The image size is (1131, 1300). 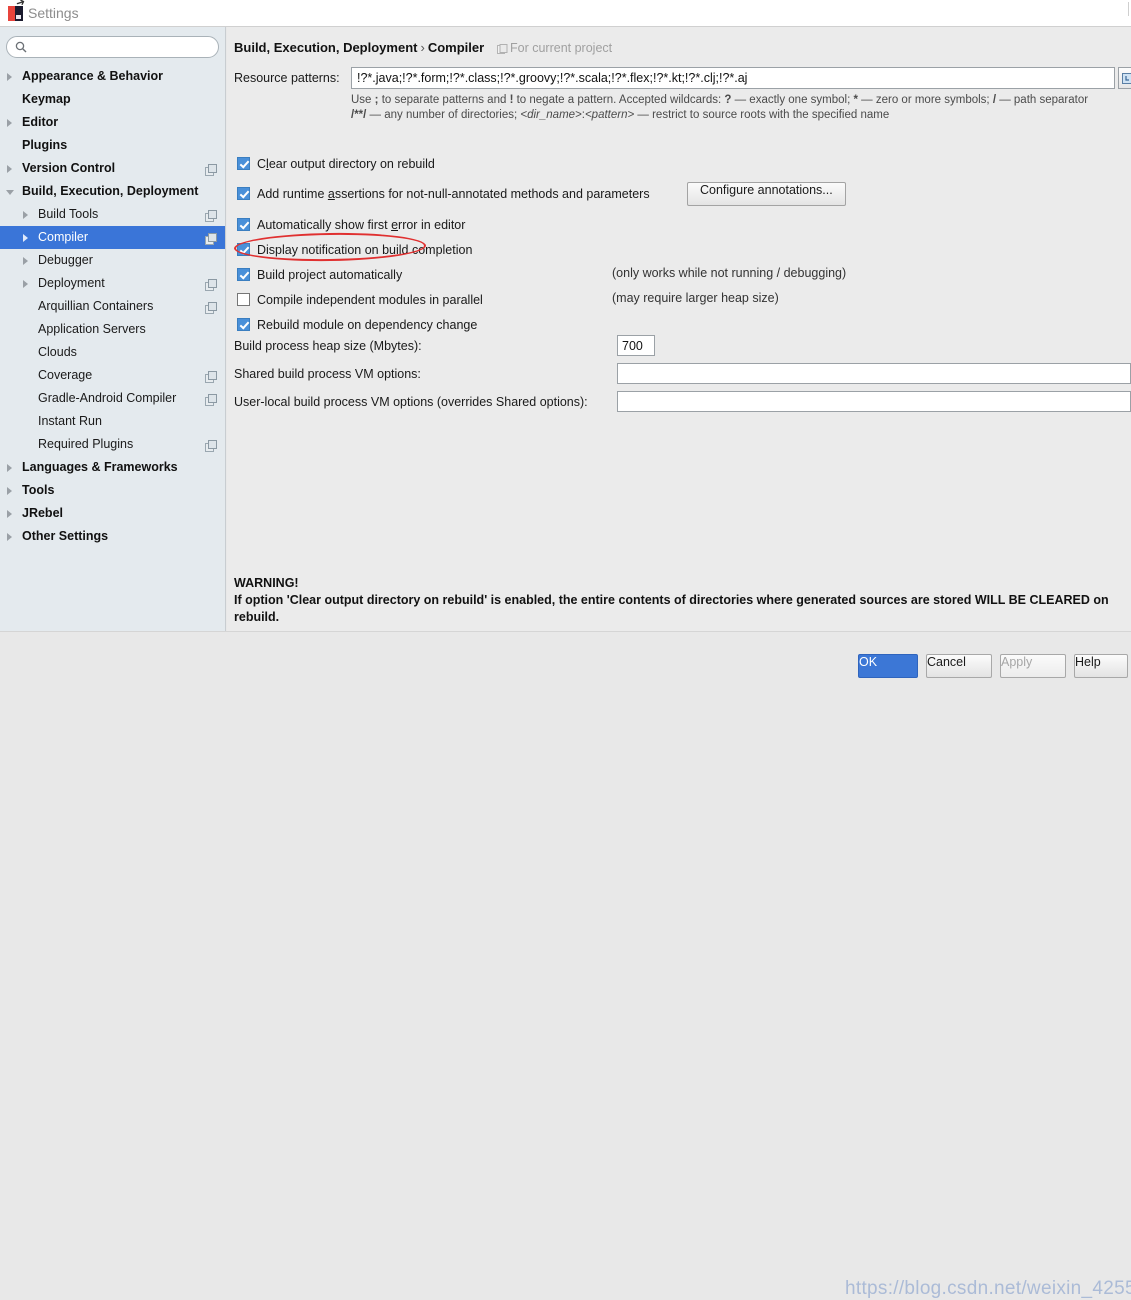 What do you see at coordinates (363, 100) in the screenshot?
I see `help-text: Use` at bounding box center [363, 100].